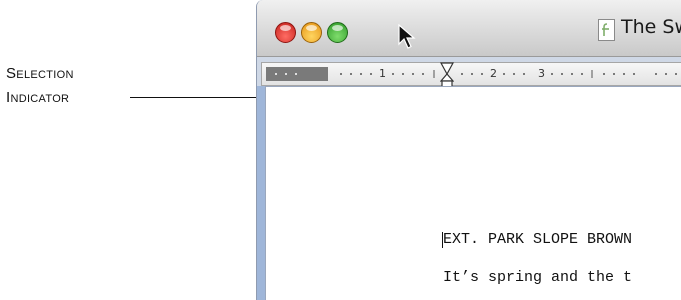 This screenshot has height=300, width=681. I want to click on script-line: It’s spring and the t, so click(538, 277).